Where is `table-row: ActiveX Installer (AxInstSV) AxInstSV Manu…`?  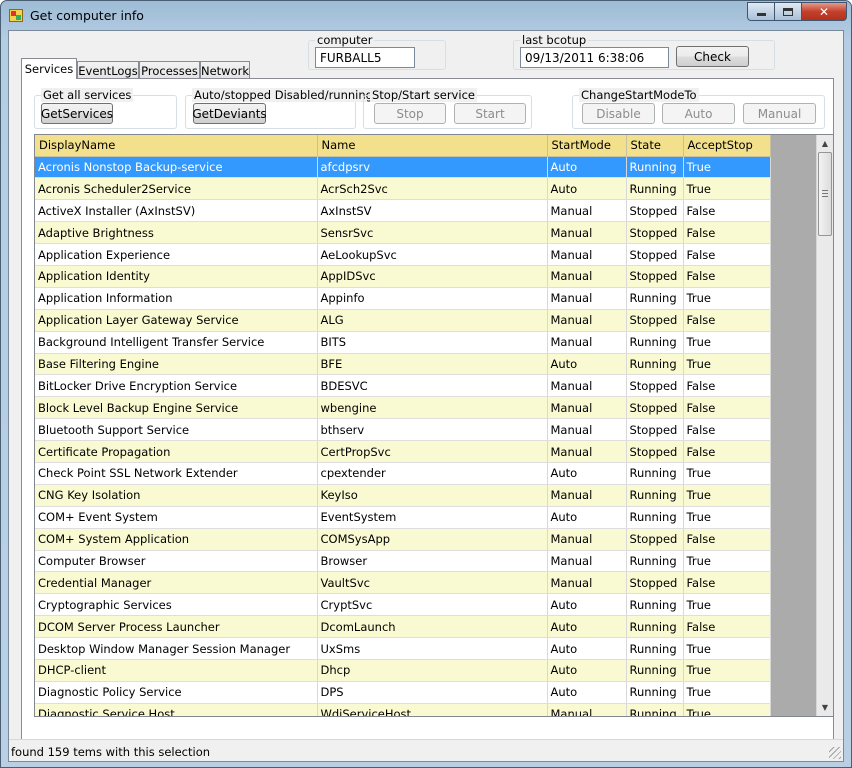 table-row: ActiveX Installer (AxInstSV) AxInstSV Manu… is located at coordinates (403, 211).